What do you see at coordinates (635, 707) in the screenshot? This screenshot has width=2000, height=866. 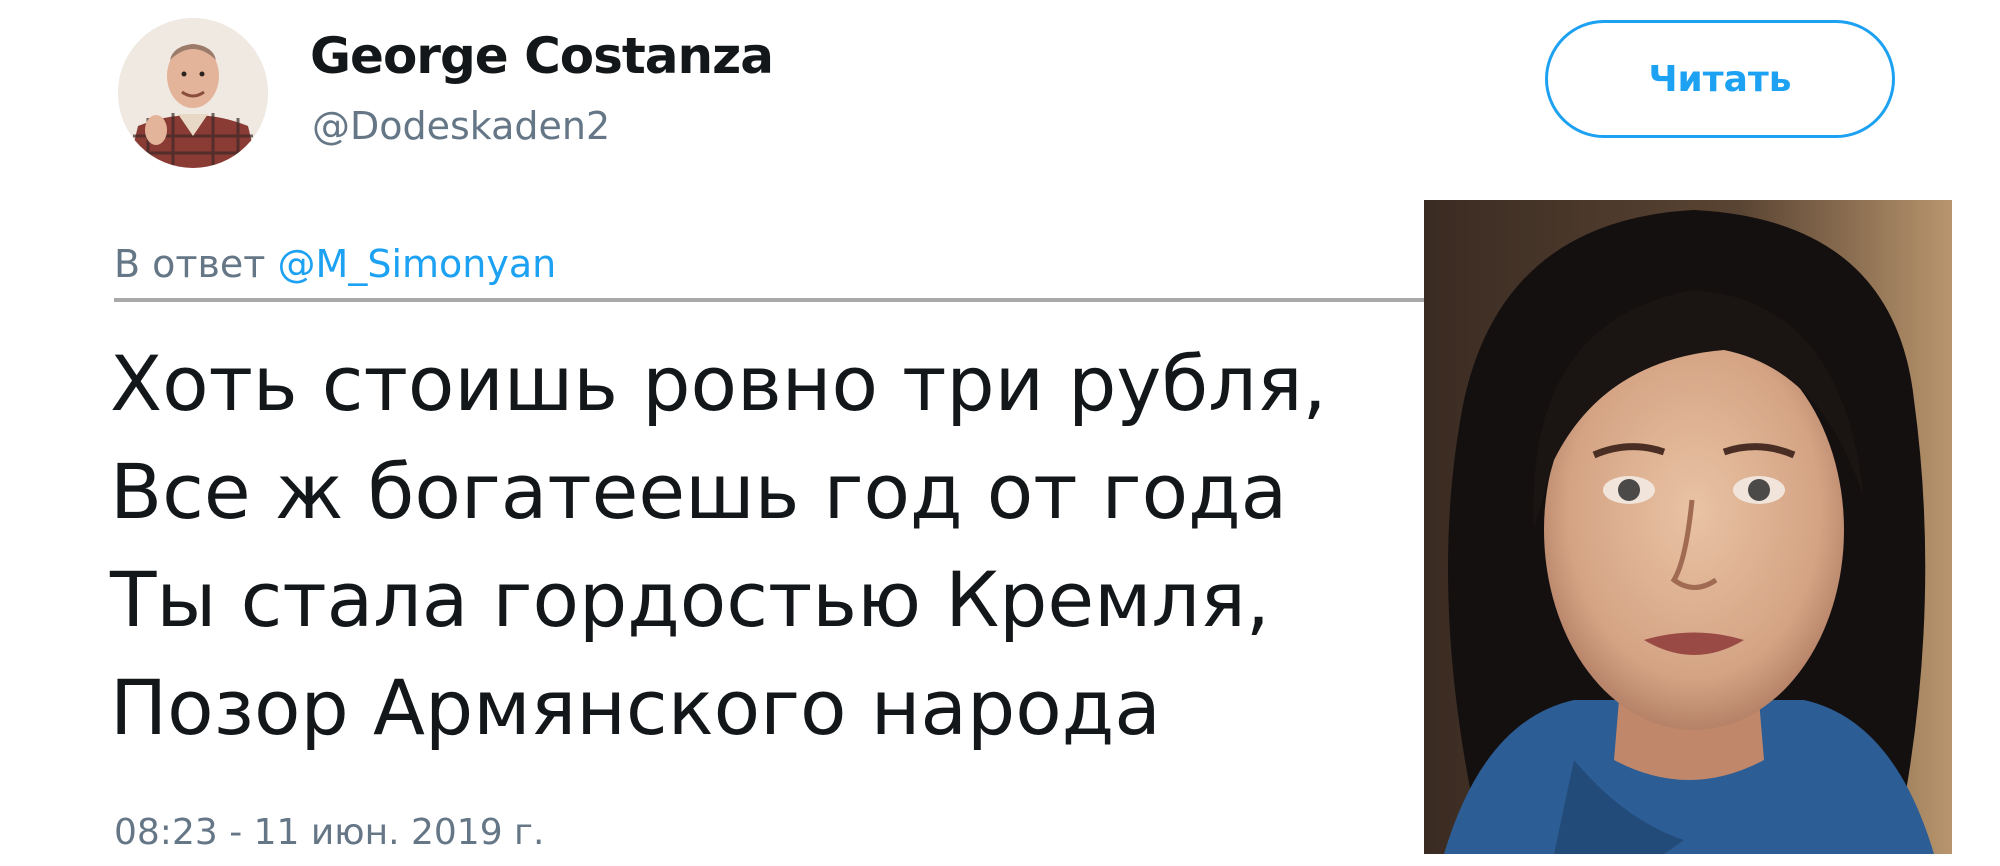 I see `tweet-line: Позор Армянского народа` at bounding box center [635, 707].